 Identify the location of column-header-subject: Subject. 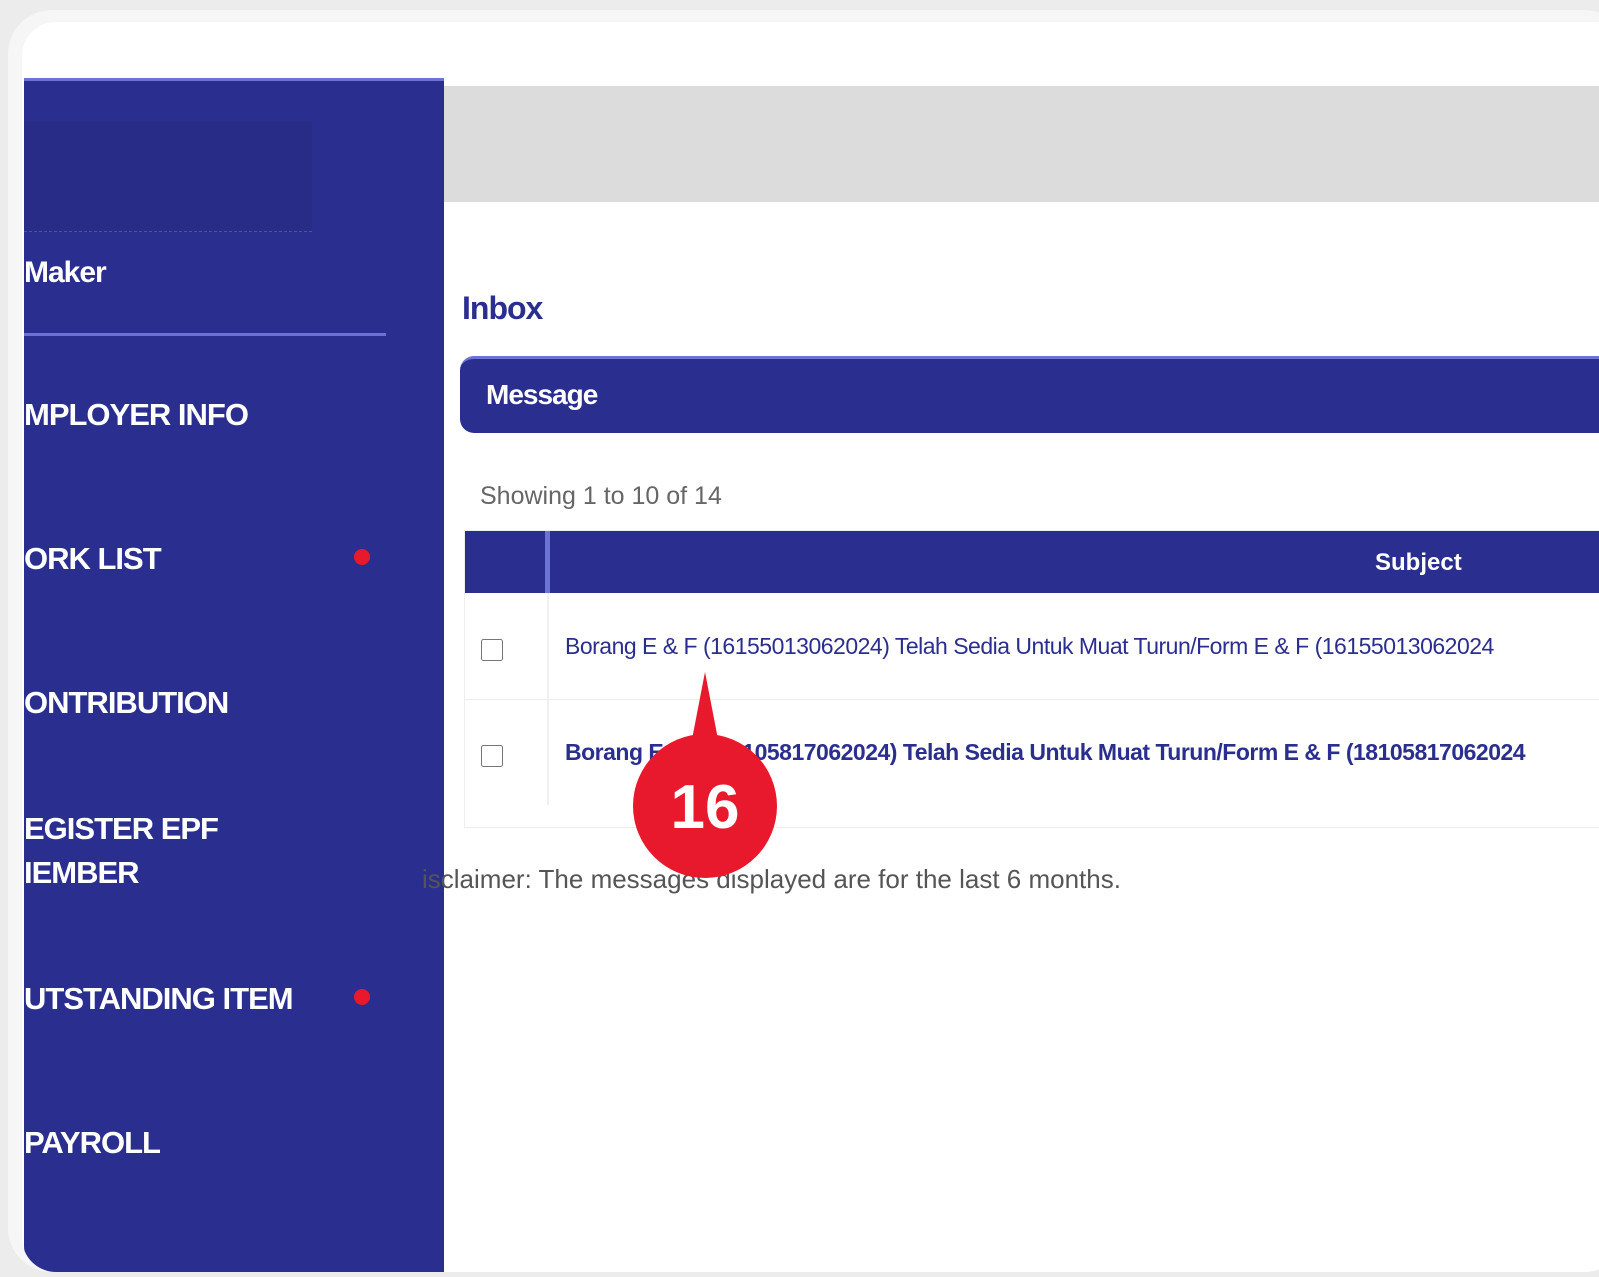
(1418, 563).